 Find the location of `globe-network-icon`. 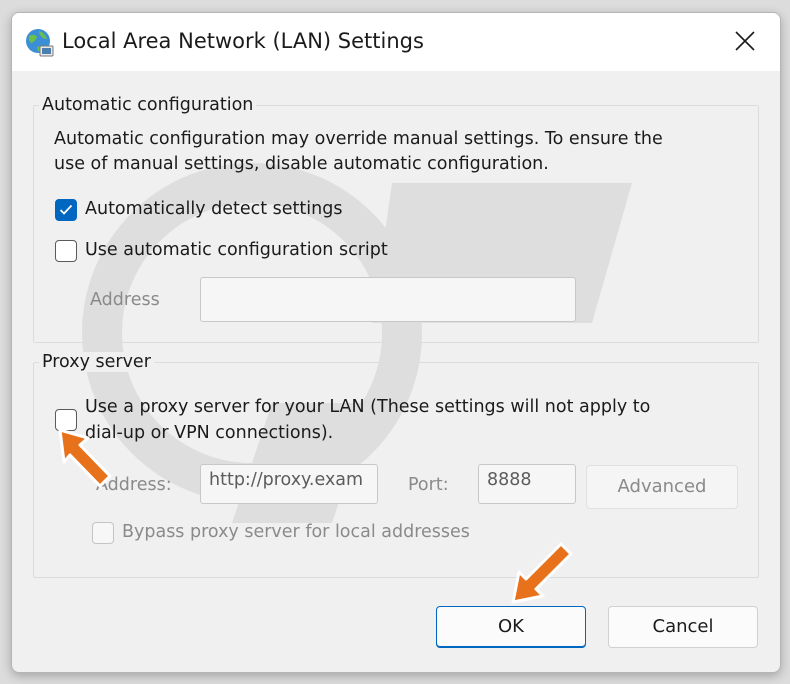

globe-network-icon is located at coordinates (39, 43).